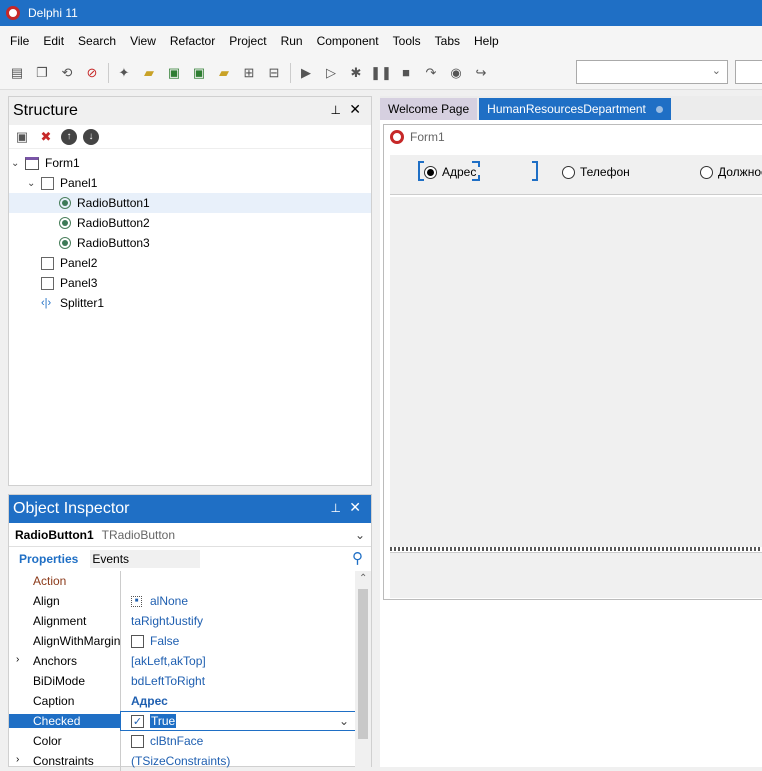 This screenshot has width=762, height=771. What do you see at coordinates (46, 137) in the screenshot?
I see `delete-node-icon: ✖` at bounding box center [46, 137].